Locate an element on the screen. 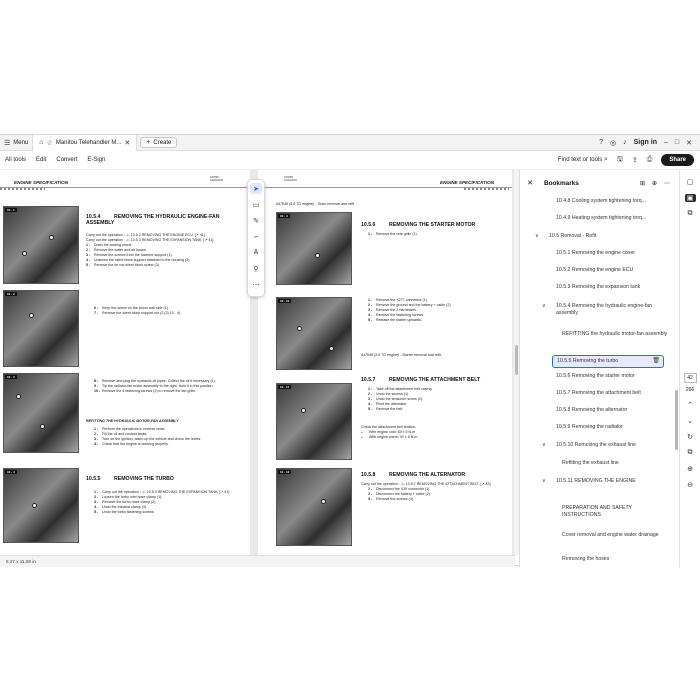 Image resolution: width=700 pixels, height=700 pixels. add-bookmark-icon: ⊕ is located at coordinates (654, 183).